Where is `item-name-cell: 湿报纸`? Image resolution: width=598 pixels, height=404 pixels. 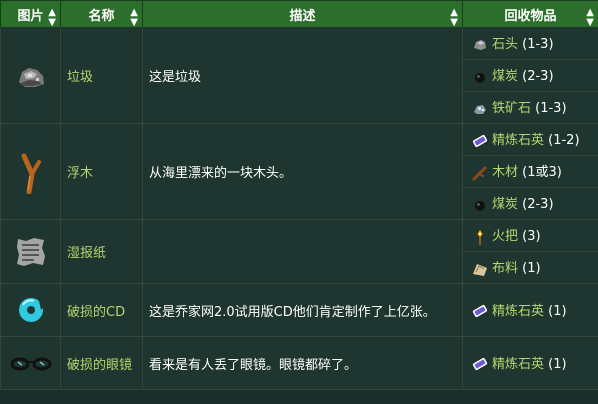
item-name-cell: 湿报纸 is located at coordinates (101, 251).